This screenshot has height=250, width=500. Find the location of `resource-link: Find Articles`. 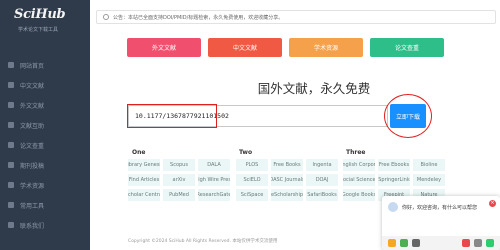

resource-link: Find Articles is located at coordinates (144, 180).